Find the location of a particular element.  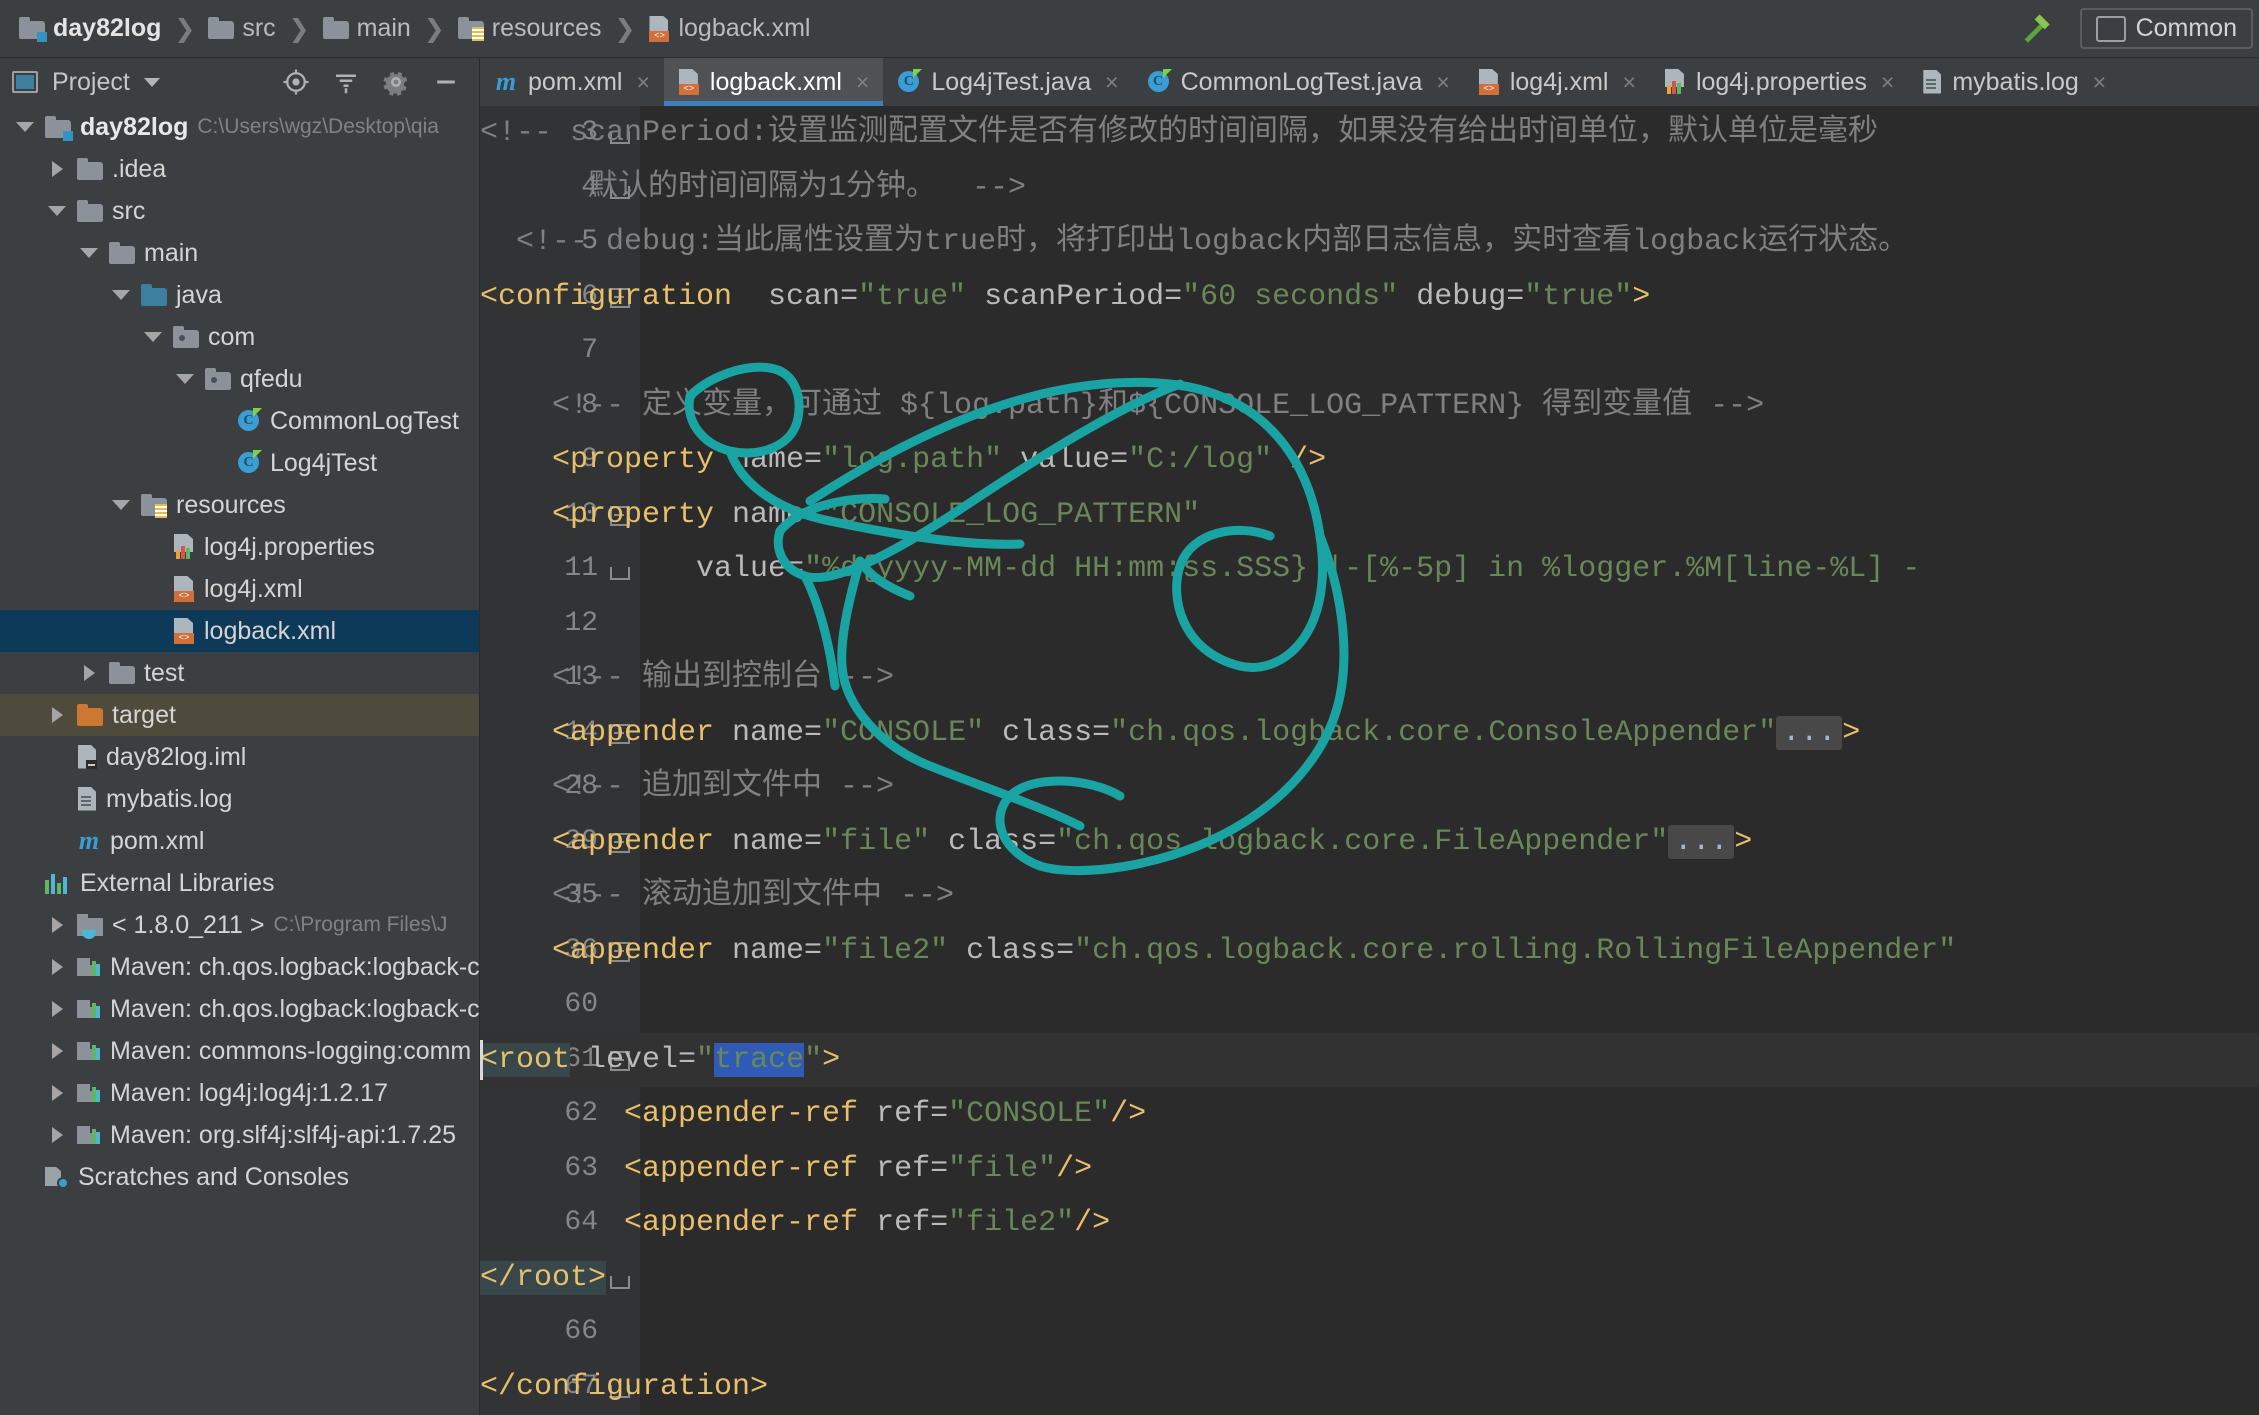

tree-folder-item: resources is located at coordinates (239, 505).